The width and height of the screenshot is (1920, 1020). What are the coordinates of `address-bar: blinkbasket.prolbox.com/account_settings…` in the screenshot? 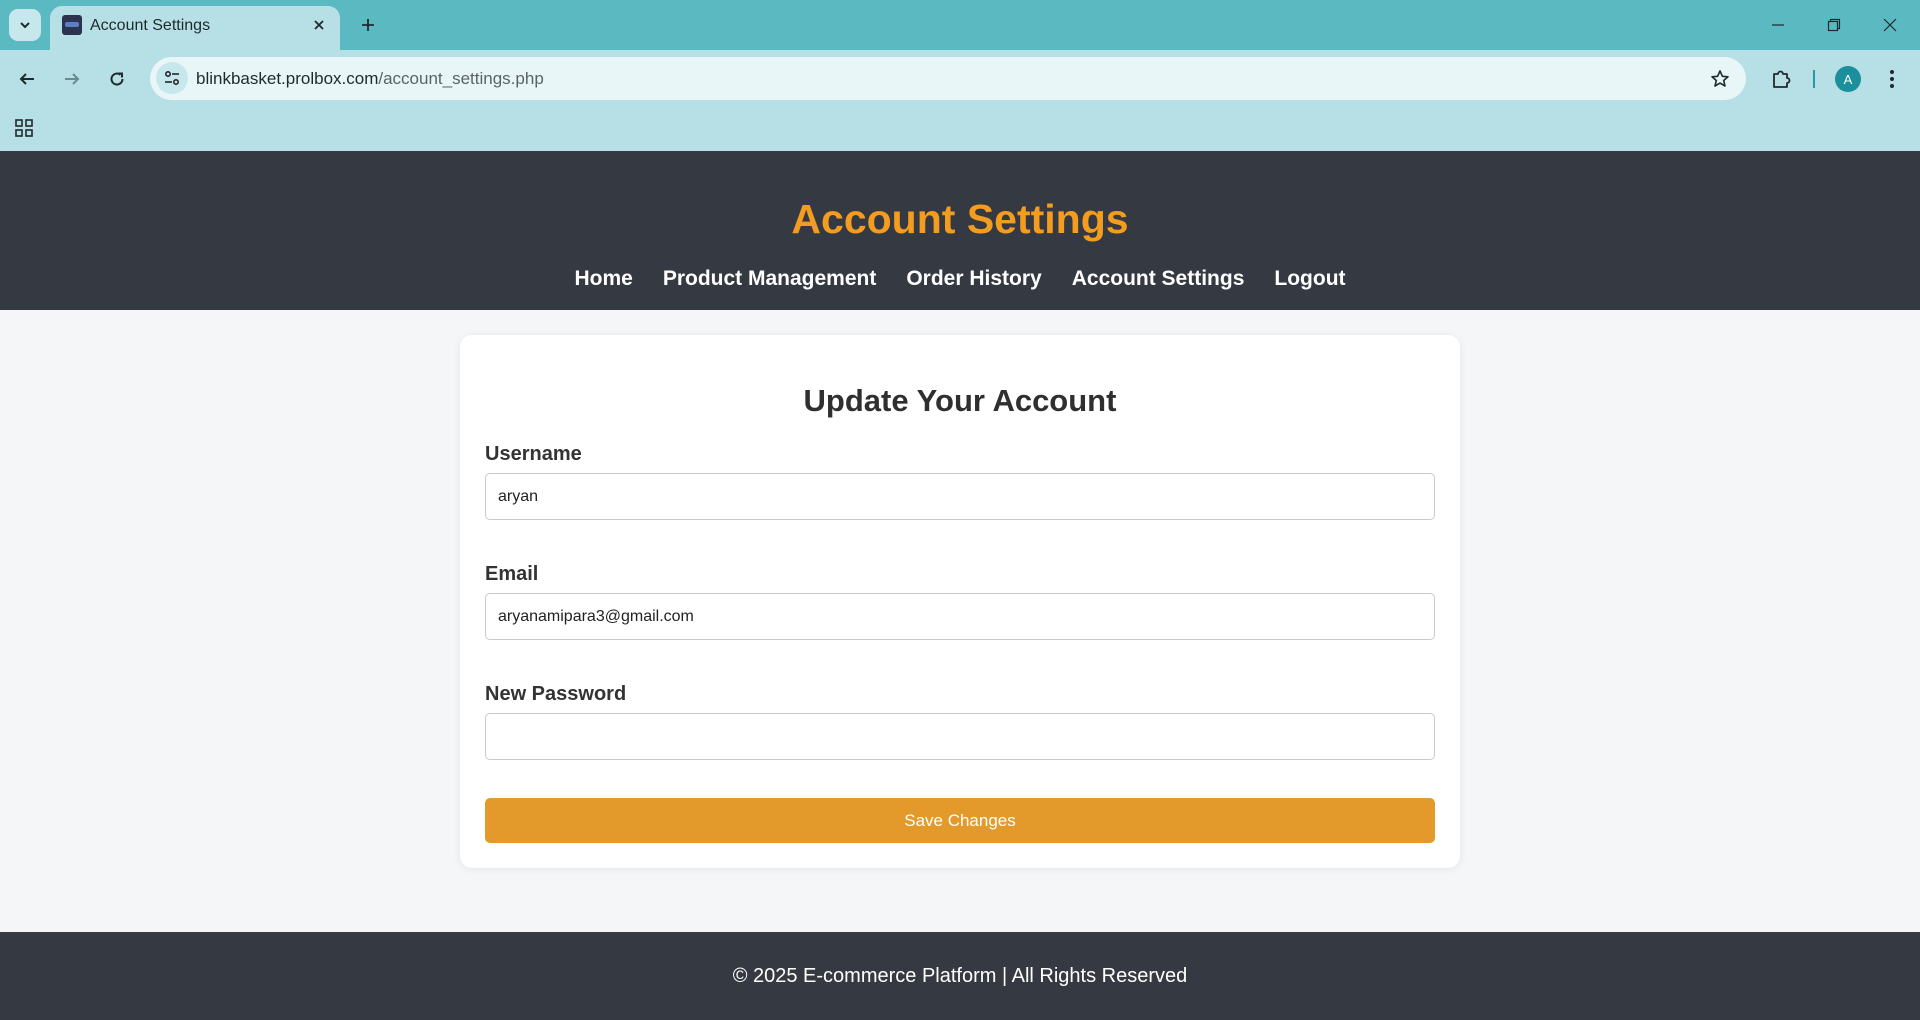 It's located at (948, 78).